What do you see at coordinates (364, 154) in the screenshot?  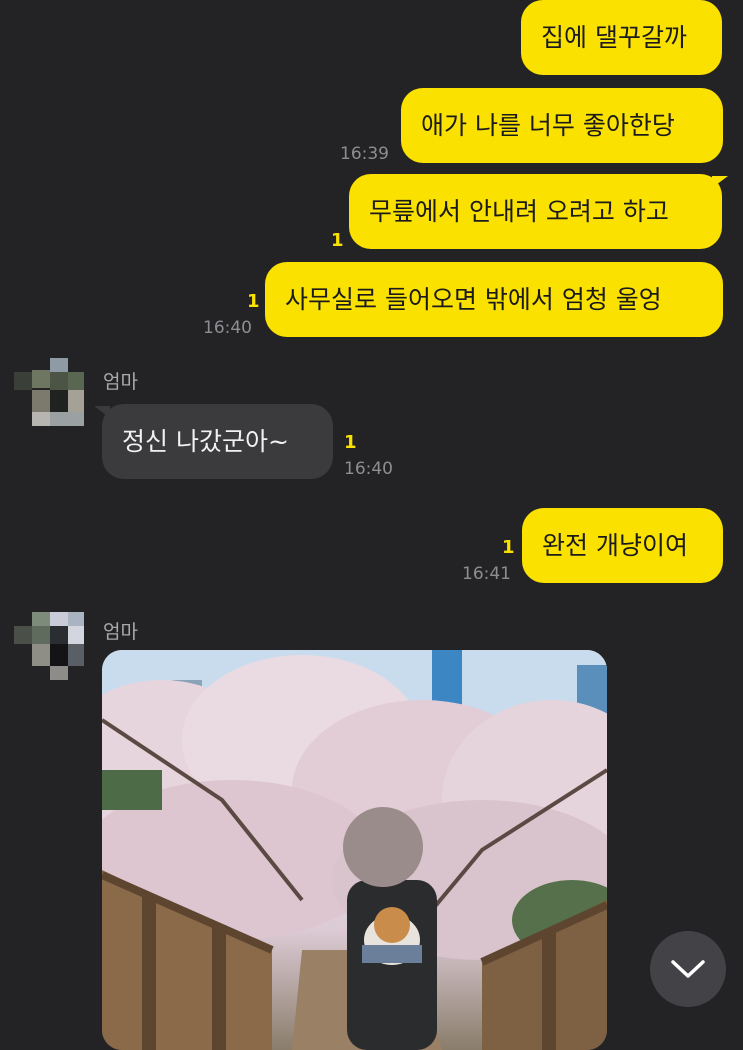 I see `message-time: 16:39` at bounding box center [364, 154].